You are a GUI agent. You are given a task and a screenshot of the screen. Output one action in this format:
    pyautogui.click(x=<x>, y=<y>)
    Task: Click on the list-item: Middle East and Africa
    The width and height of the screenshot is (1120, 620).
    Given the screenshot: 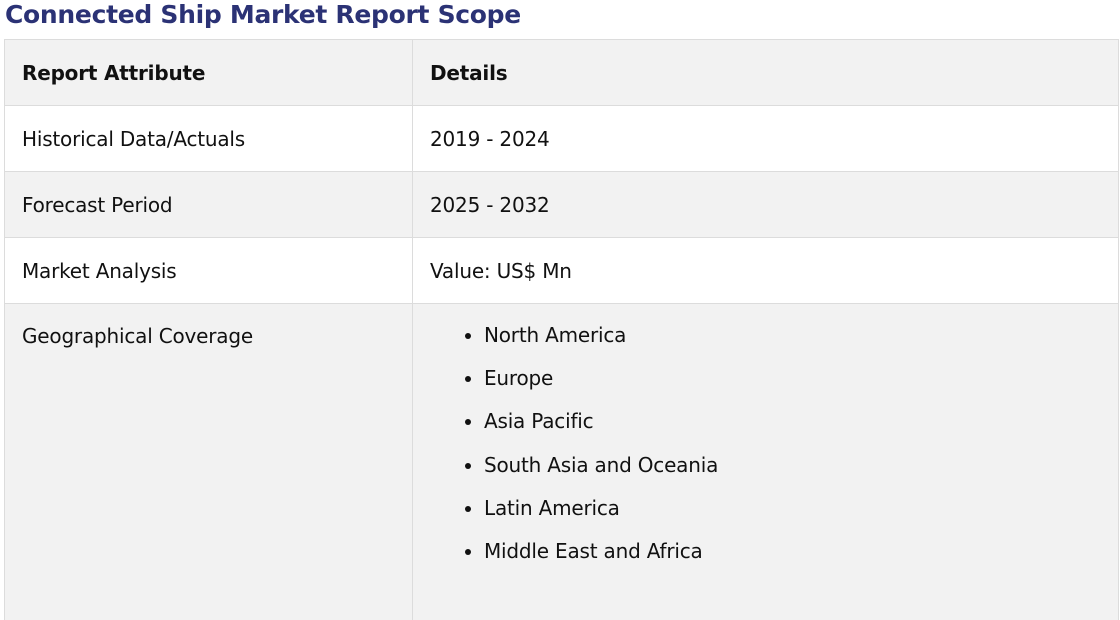 What is the action you would take?
    pyautogui.click(x=792, y=560)
    